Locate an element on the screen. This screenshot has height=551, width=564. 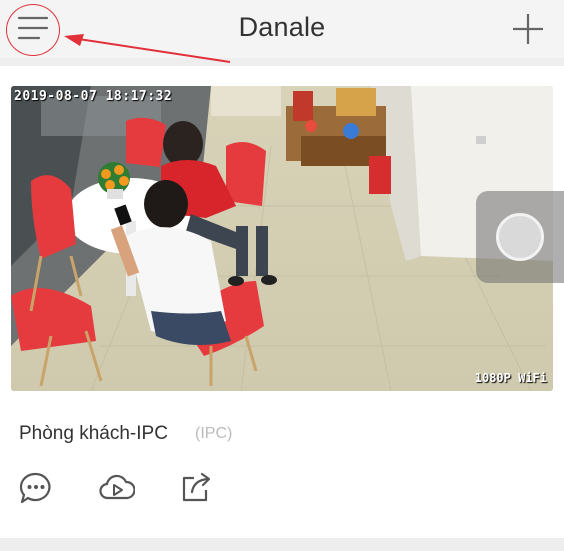
camera-type: (IPC) is located at coordinates (214, 433).